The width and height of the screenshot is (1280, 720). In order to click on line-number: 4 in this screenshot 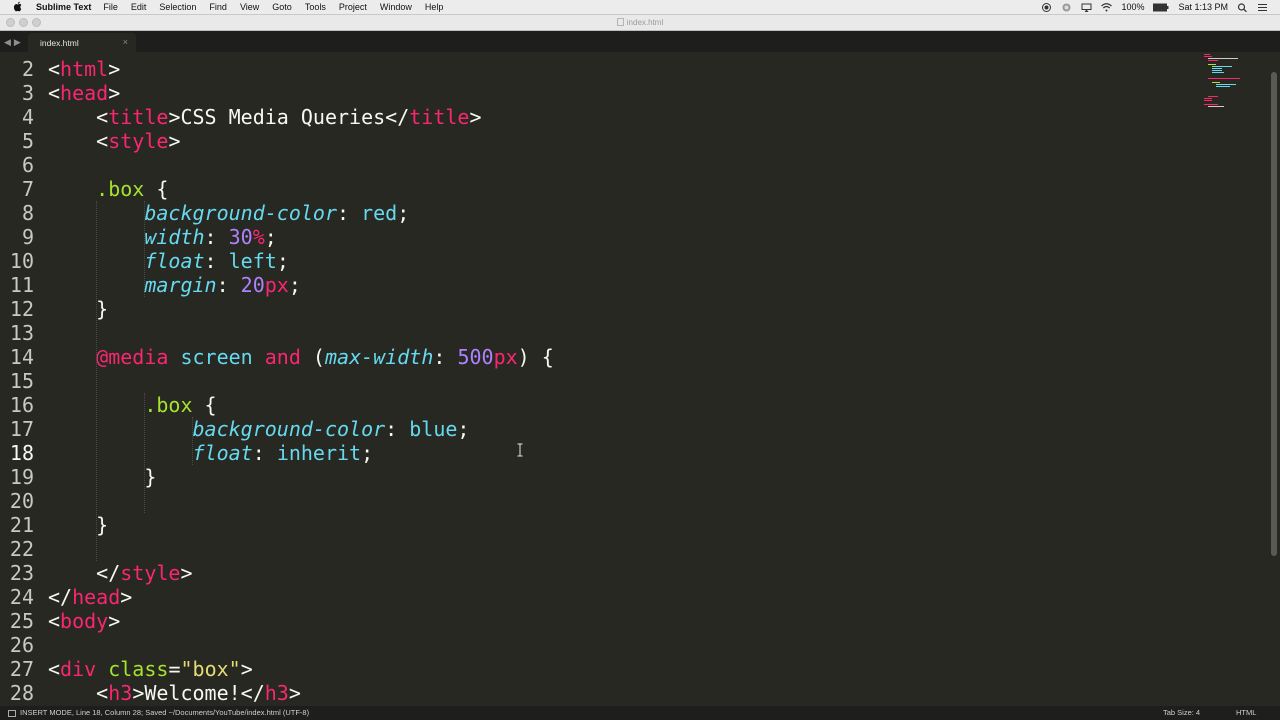, I will do `click(27, 117)`.